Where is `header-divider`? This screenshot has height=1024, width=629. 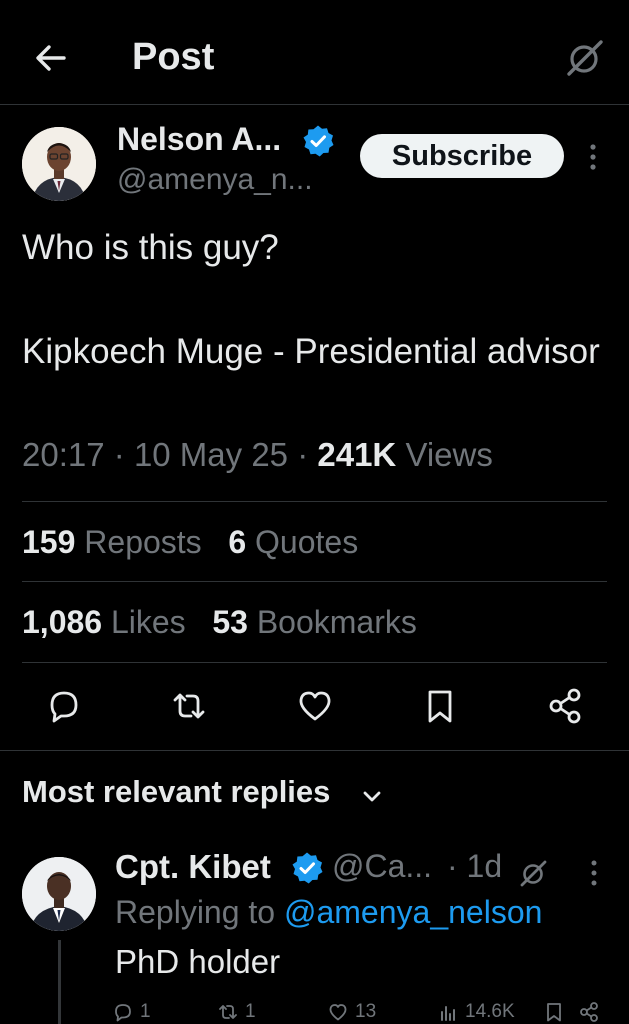 header-divider is located at coordinates (314, 104).